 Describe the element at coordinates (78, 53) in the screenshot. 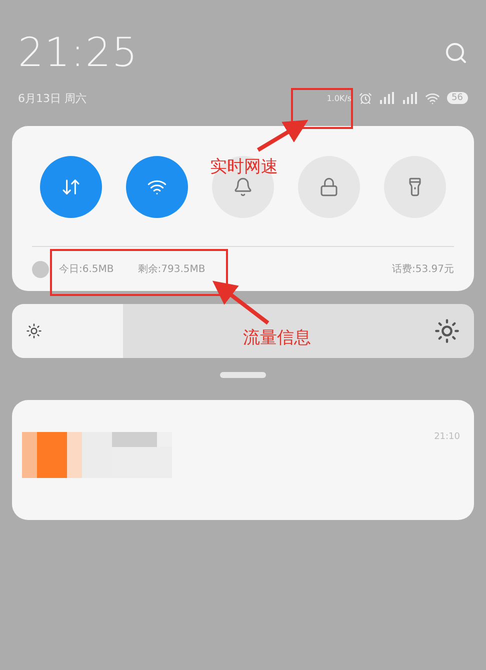

I see `clock: 21:25` at that location.